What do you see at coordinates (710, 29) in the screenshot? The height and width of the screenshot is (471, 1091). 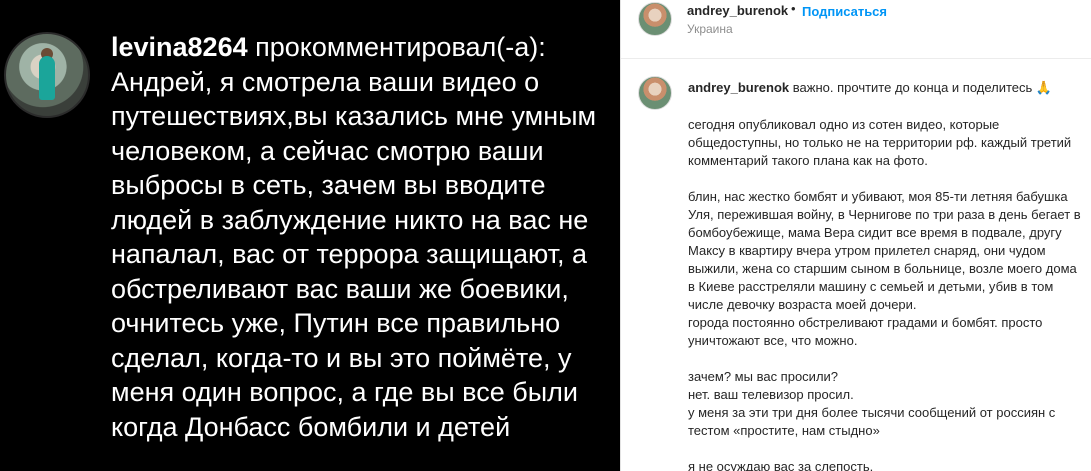 I see `post-location: Украина` at bounding box center [710, 29].